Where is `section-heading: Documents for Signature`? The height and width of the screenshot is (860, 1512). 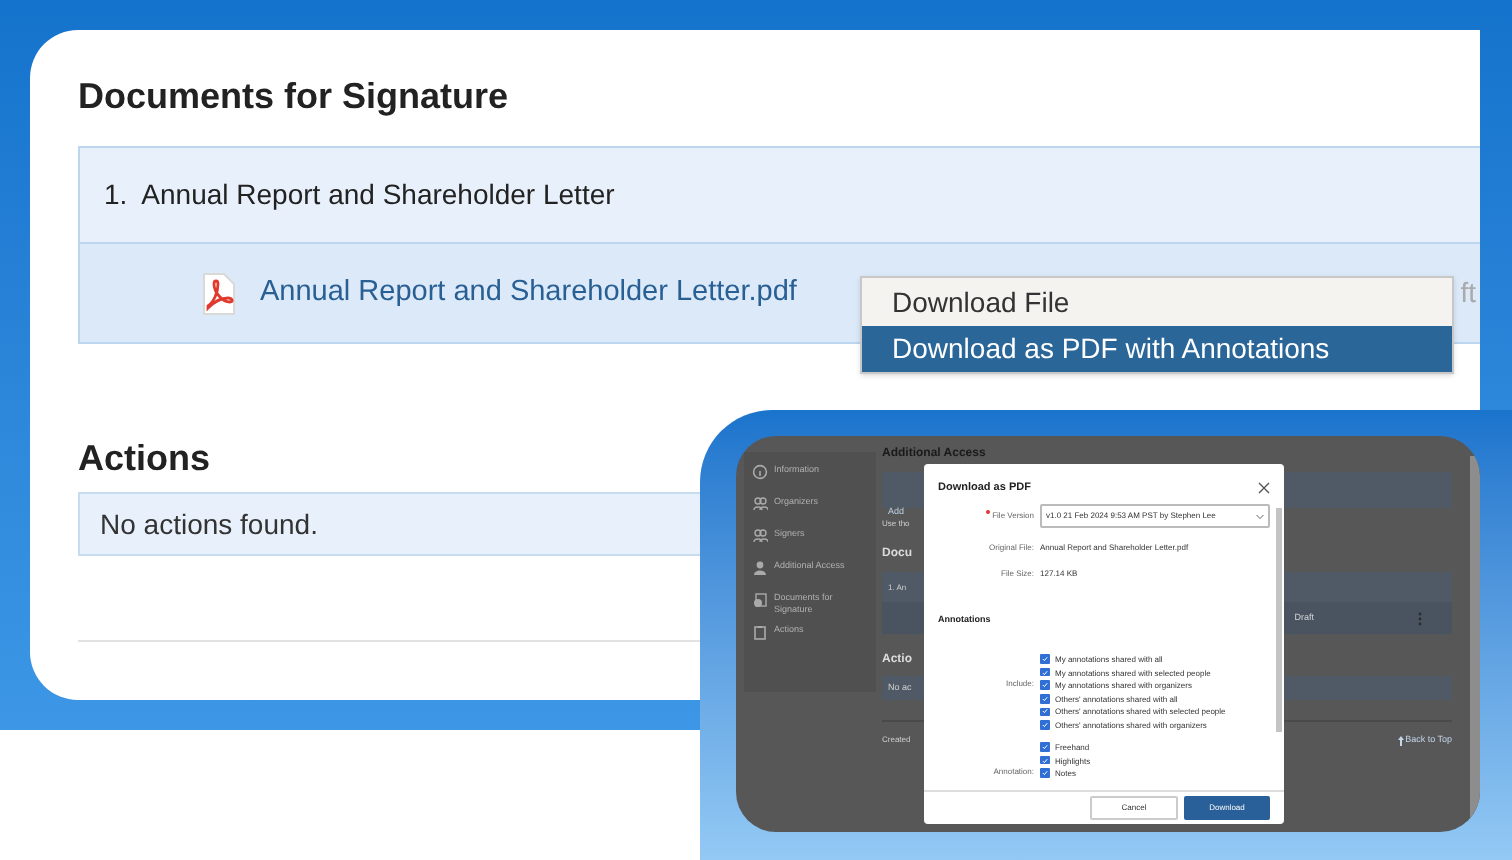 section-heading: Documents for Signature is located at coordinates (293, 97).